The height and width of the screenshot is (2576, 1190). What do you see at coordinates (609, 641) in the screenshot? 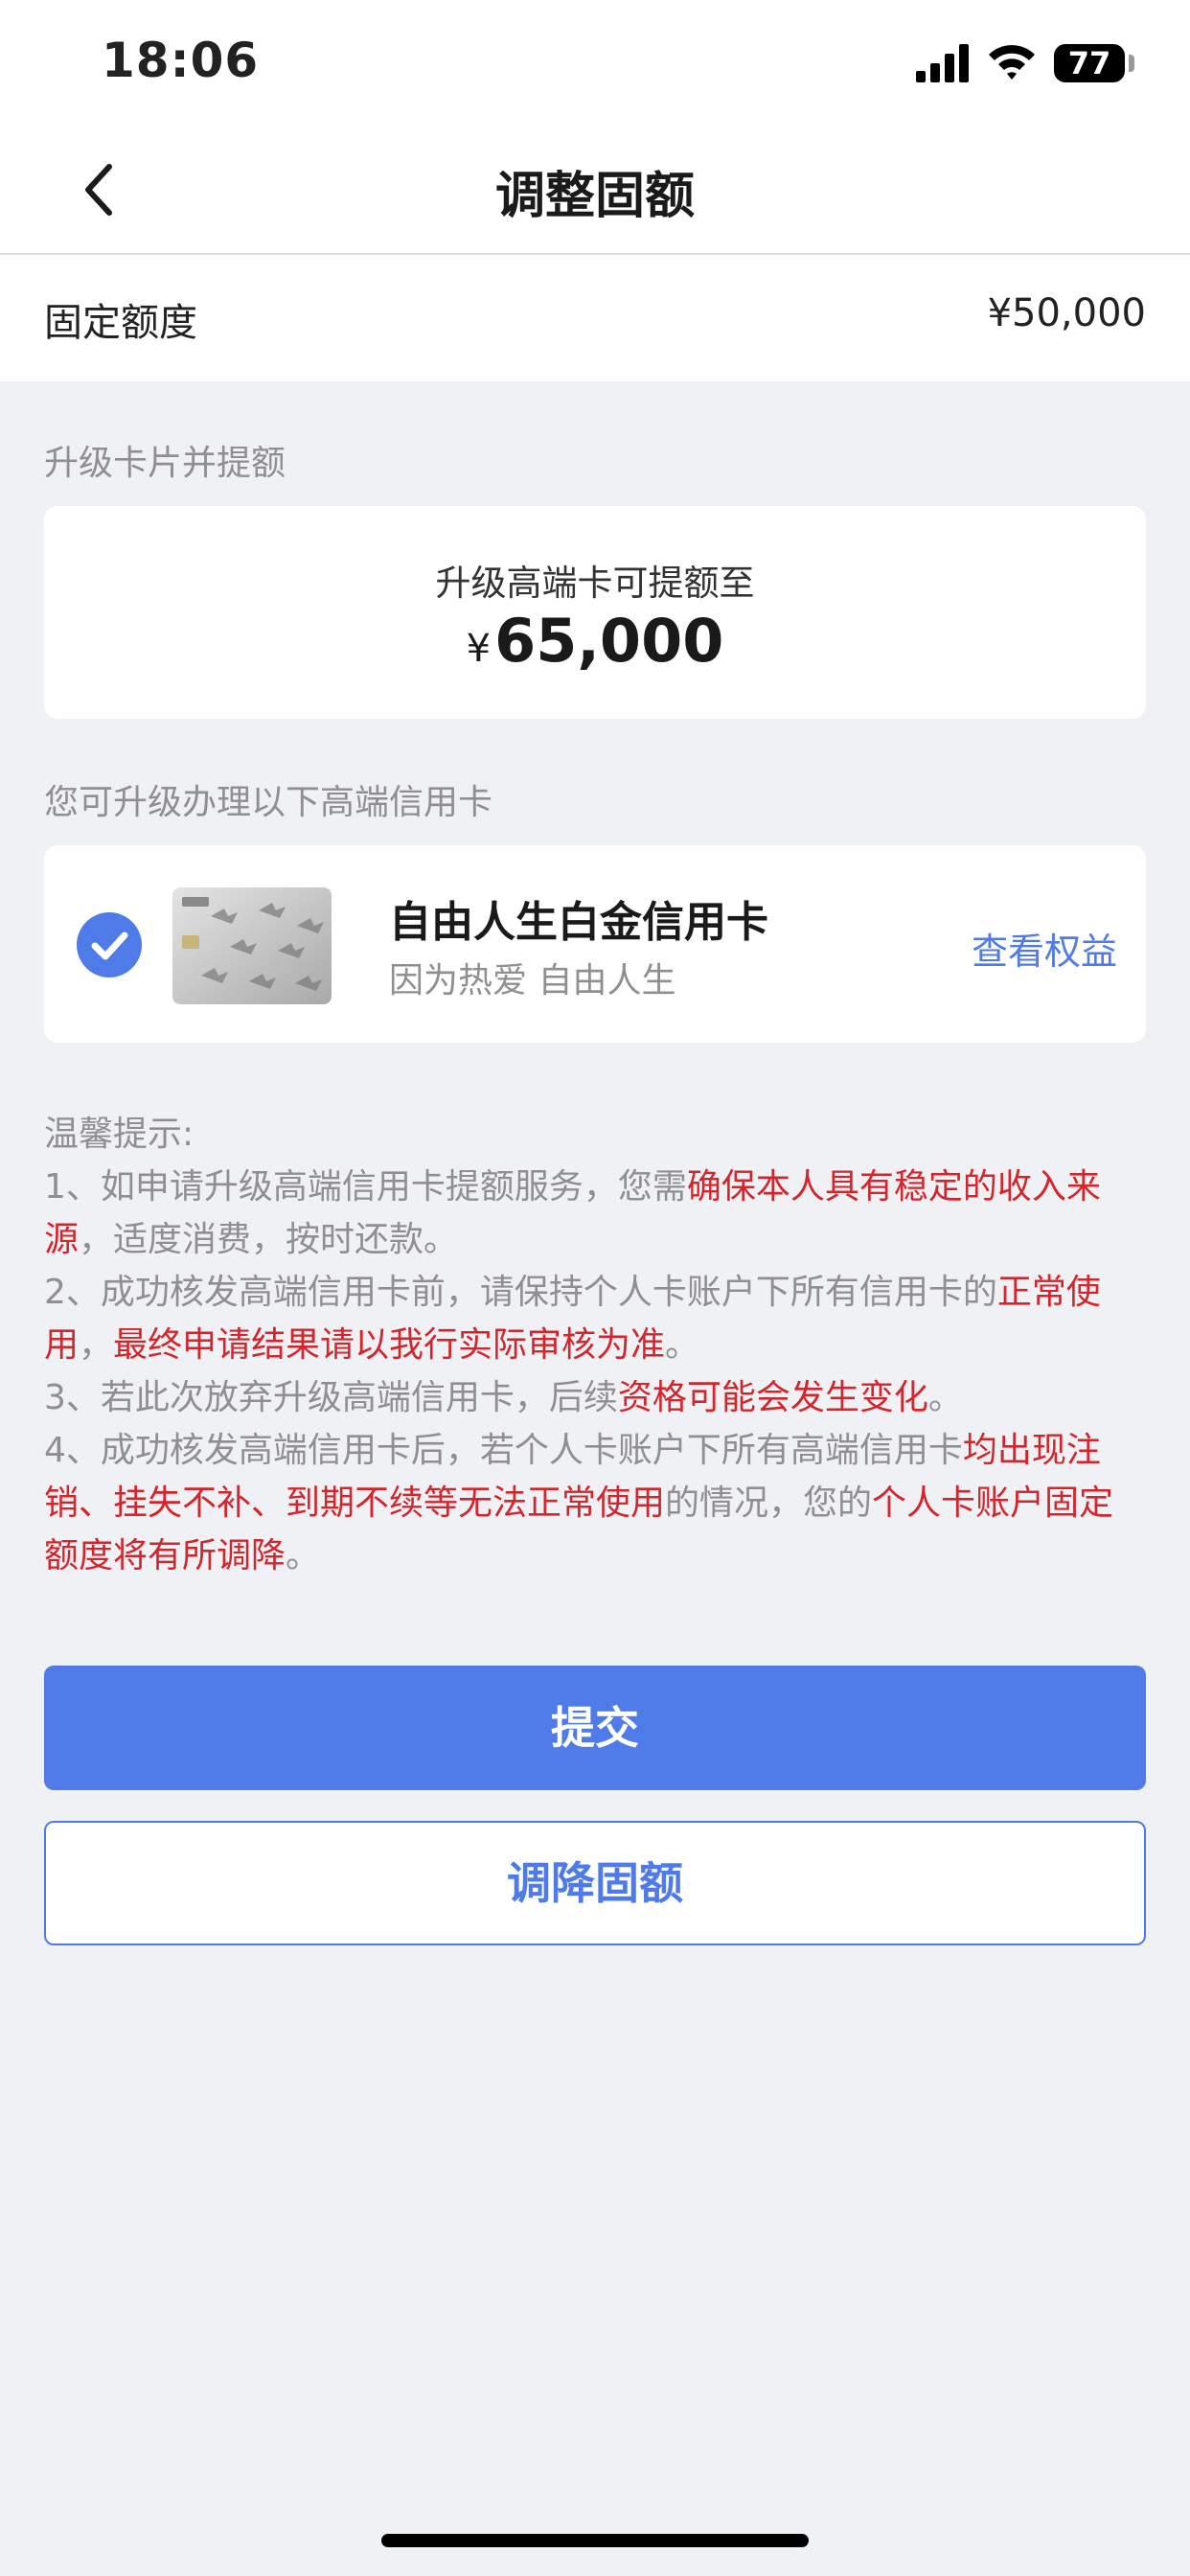
I see `upgrade-amount-value: 65,000` at bounding box center [609, 641].